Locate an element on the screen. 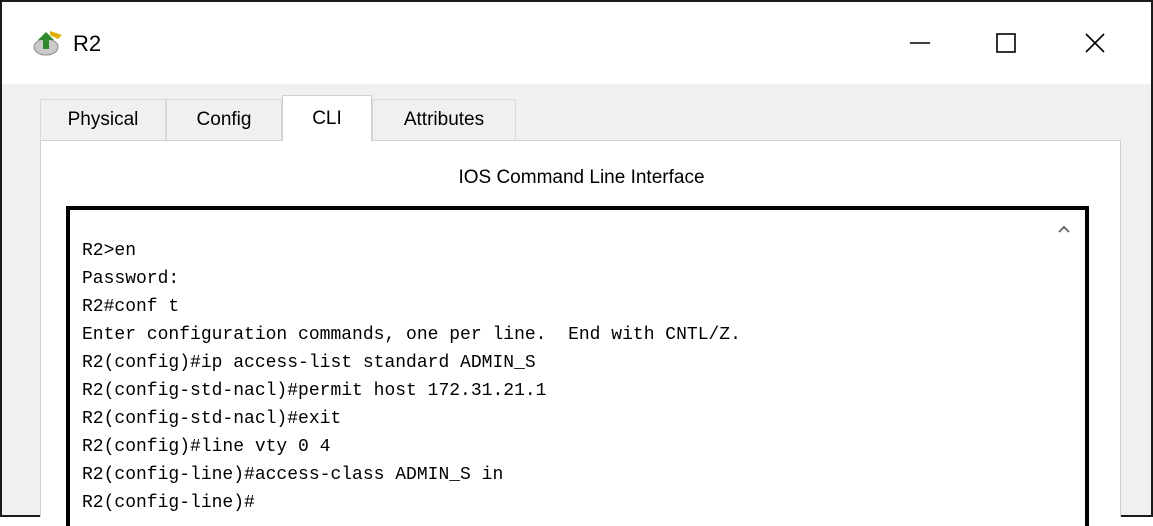  close-button is located at coordinates (1095, 43).